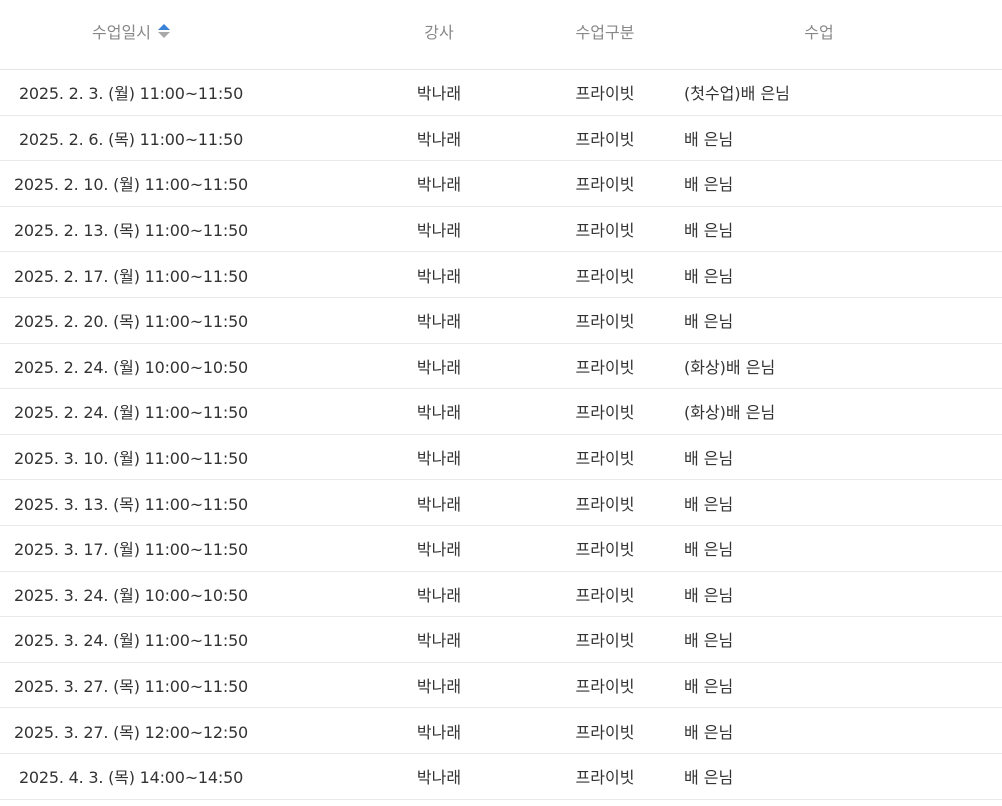 The image size is (1002, 806). Describe the element at coordinates (501, 640) in the screenshot. I see `table-row: 2025. 3. 24. (월) 11:00~11:50 박나래 프라이빗 배 은님` at that location.